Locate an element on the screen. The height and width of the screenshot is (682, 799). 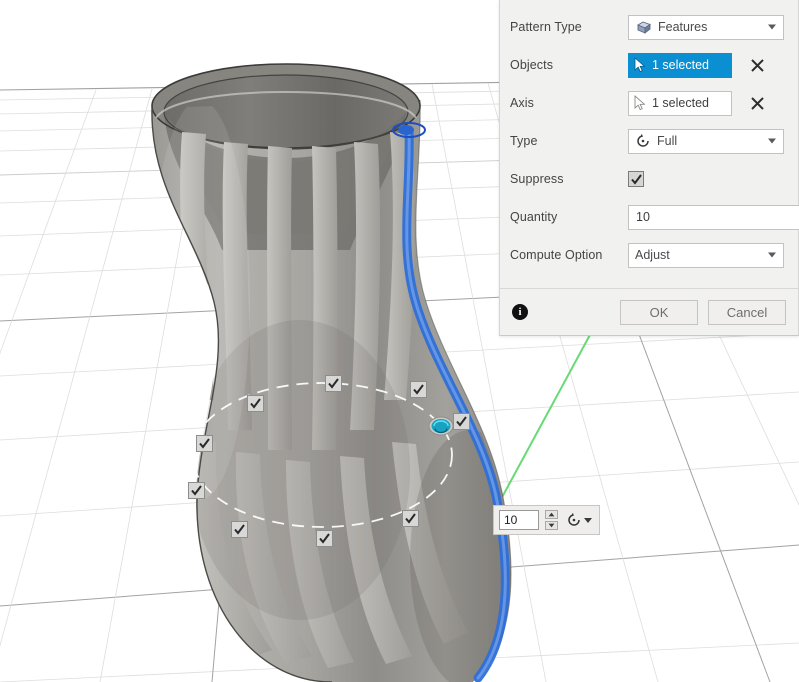
pattern-type-dropdown: Features is located at coordinates (706, 27).